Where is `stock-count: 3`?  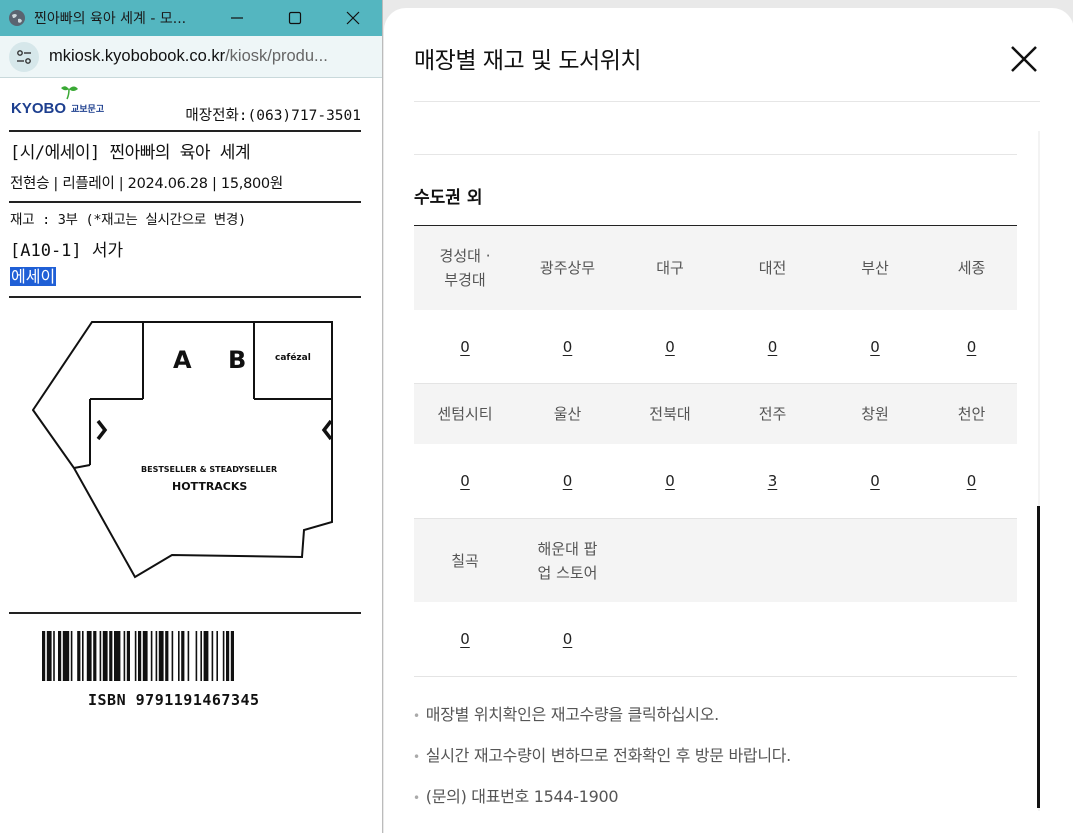
stock-count: 3 is located at coordinates (772, 481).